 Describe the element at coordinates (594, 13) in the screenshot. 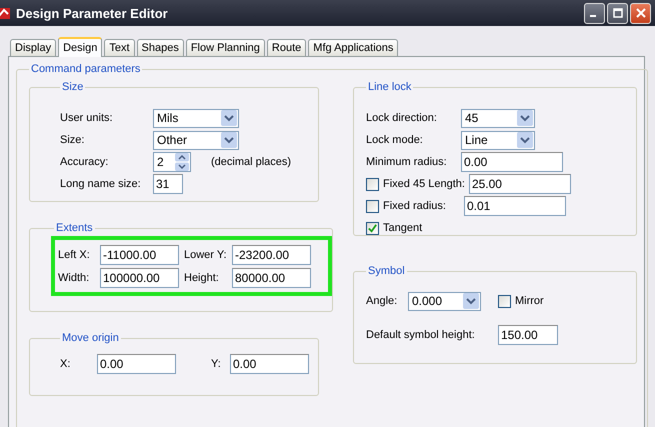

I see `minimize-button` at that location.